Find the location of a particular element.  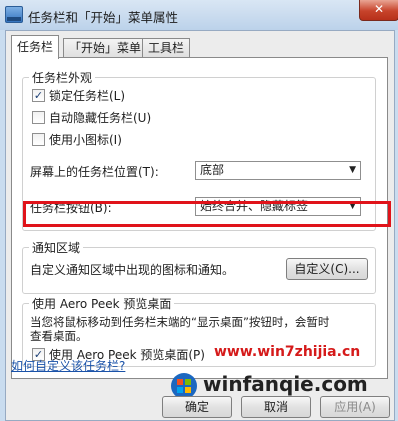

chevron-down-icon: ▼ is located at coordinates (352, 170).